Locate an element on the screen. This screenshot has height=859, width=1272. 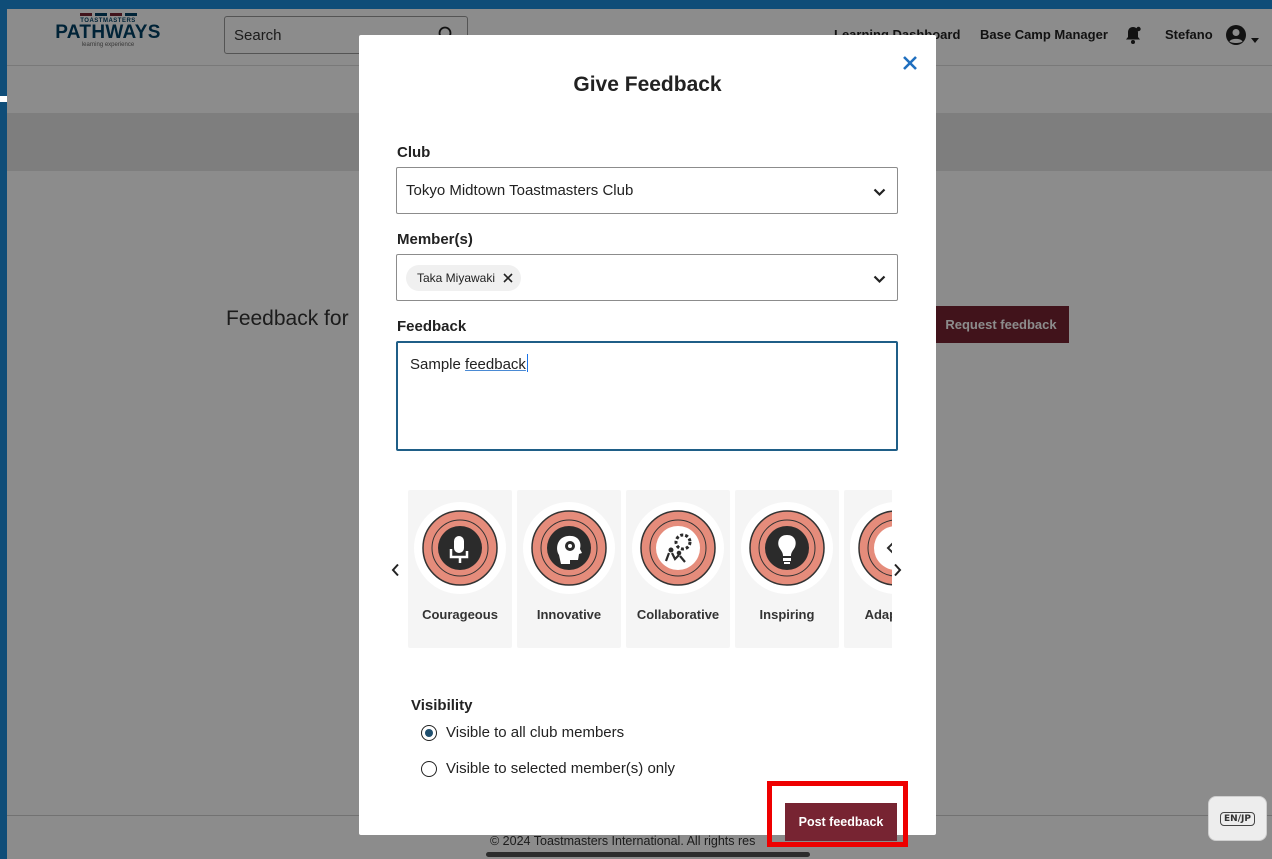
radio-selected is located at coordinates (429, 732).